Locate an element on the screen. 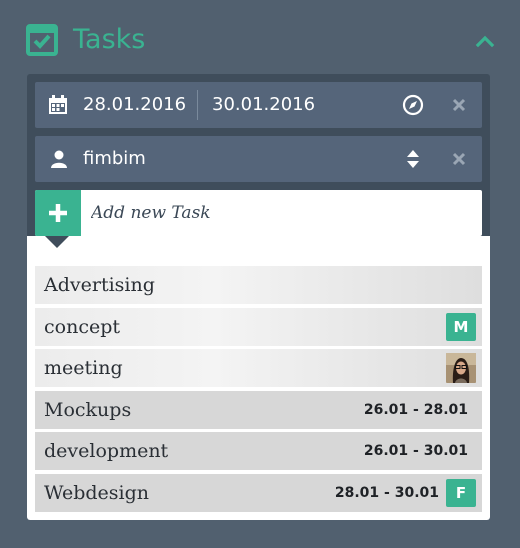 The height and width of the screenshot is (548, 520). sort-arrows-icon is located at coordinates (413, 159).